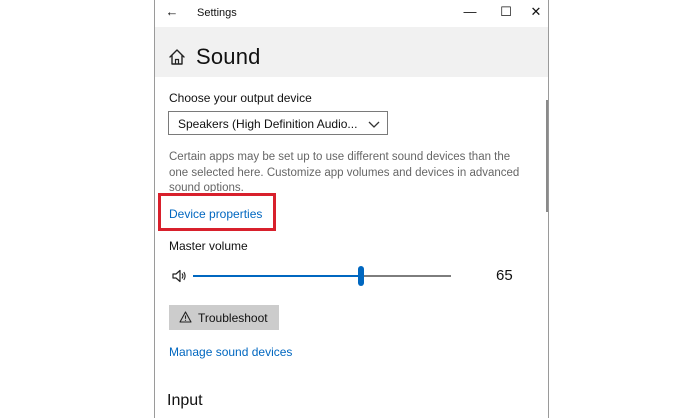 The image size is (700, 418). I want to click on back-arrow-icon: ←, so click(172, 12).